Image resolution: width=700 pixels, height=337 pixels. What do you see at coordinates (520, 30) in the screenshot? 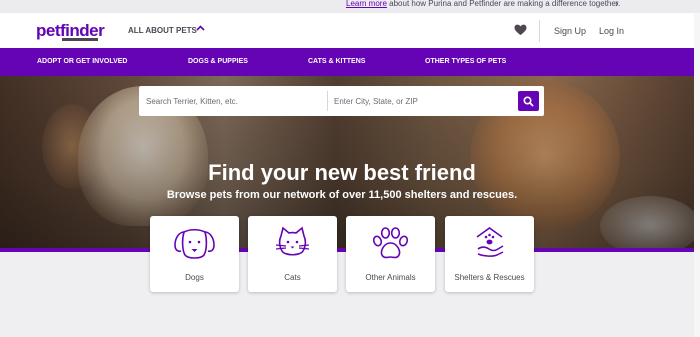
I see `heart-icon` at bounding box center [520, 30].